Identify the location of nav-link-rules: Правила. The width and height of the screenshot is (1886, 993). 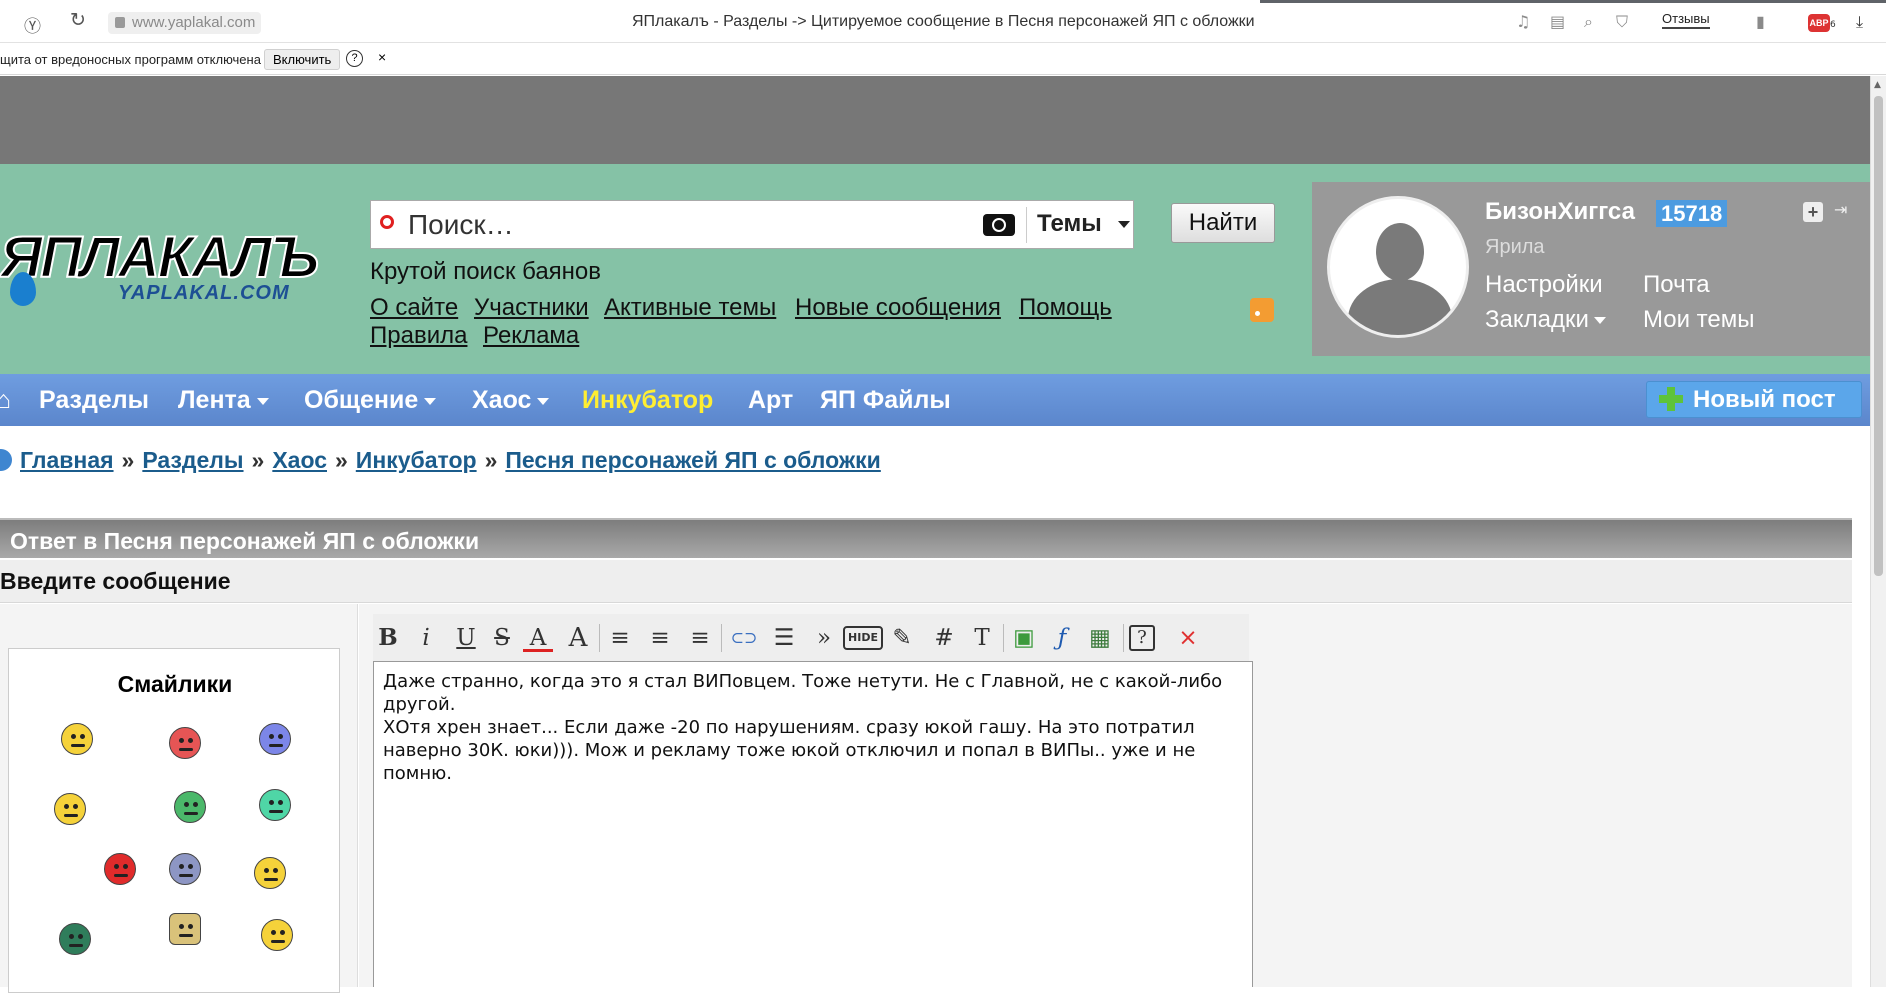
(418, 336).